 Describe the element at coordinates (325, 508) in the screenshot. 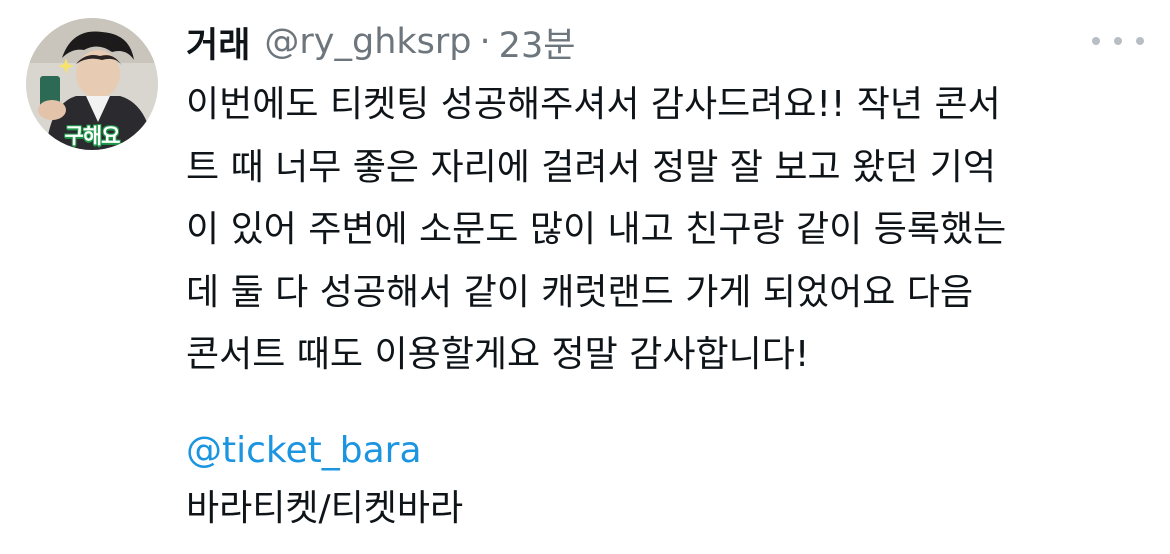

I see `signature-text: 바라티켓/티켓바라` at that location.